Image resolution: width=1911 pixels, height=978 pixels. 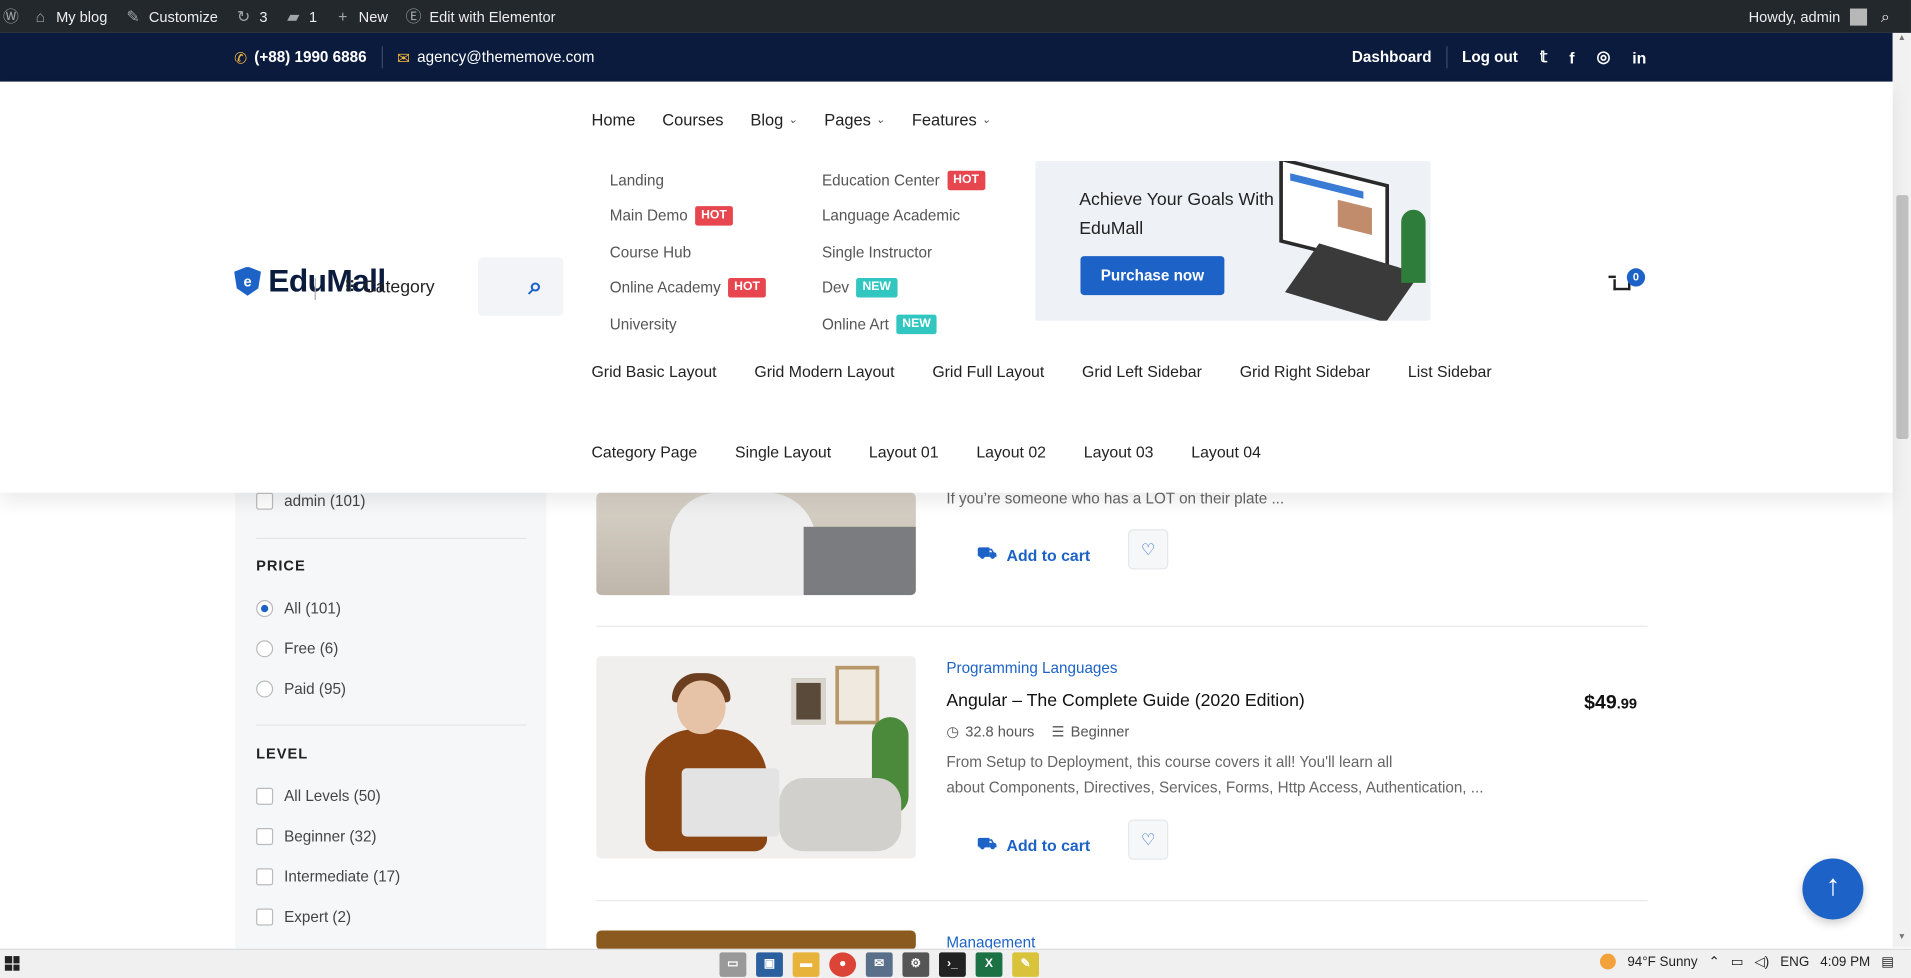 What do you see at coordinates (613, 120) in the screenshot?
I see `nav-home: Home` at bounding box center [613, 120].